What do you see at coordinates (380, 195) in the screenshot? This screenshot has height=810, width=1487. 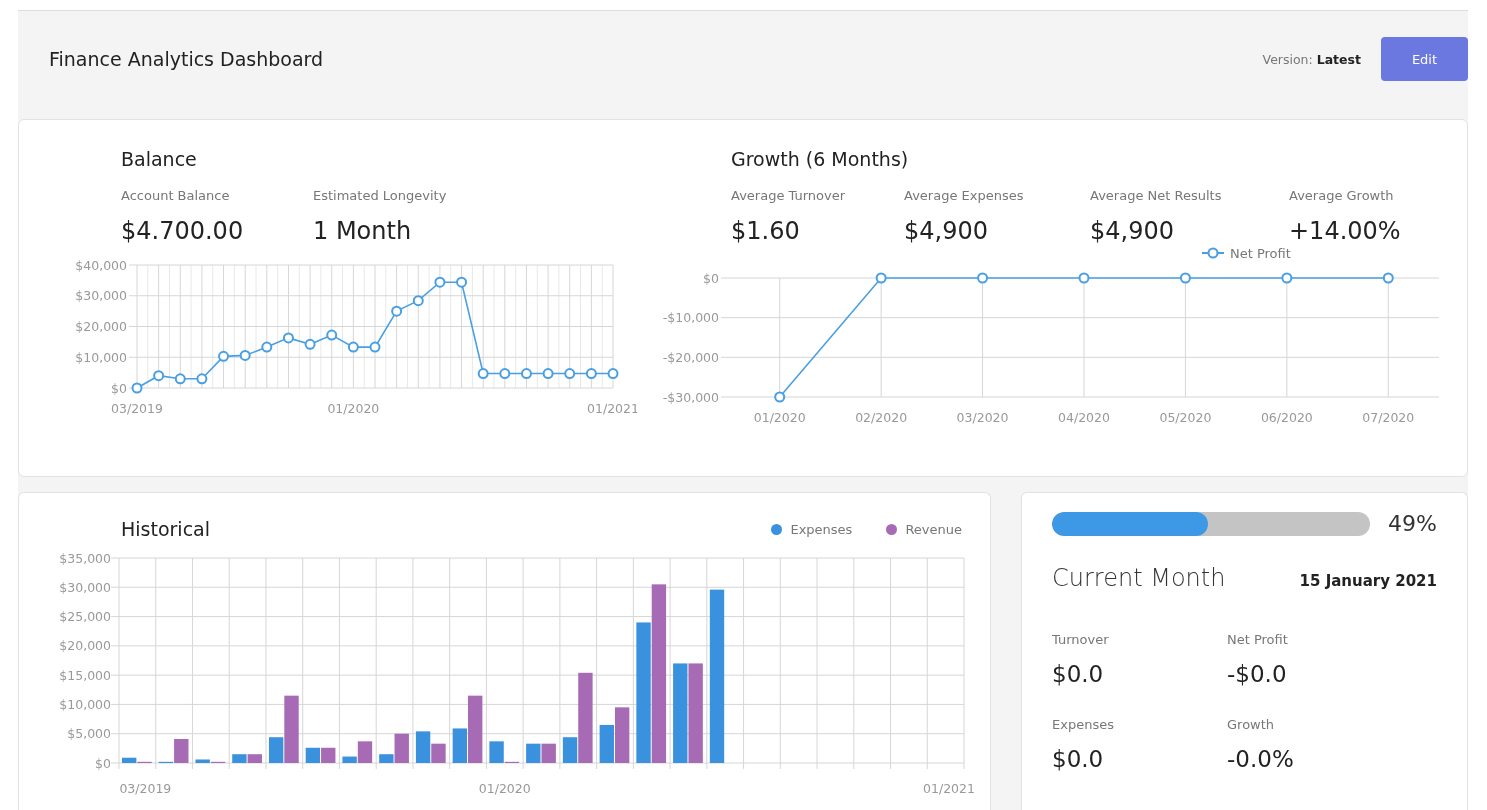 I see `stat-label: Estimated Longevity` at bounding box center [380, 195].